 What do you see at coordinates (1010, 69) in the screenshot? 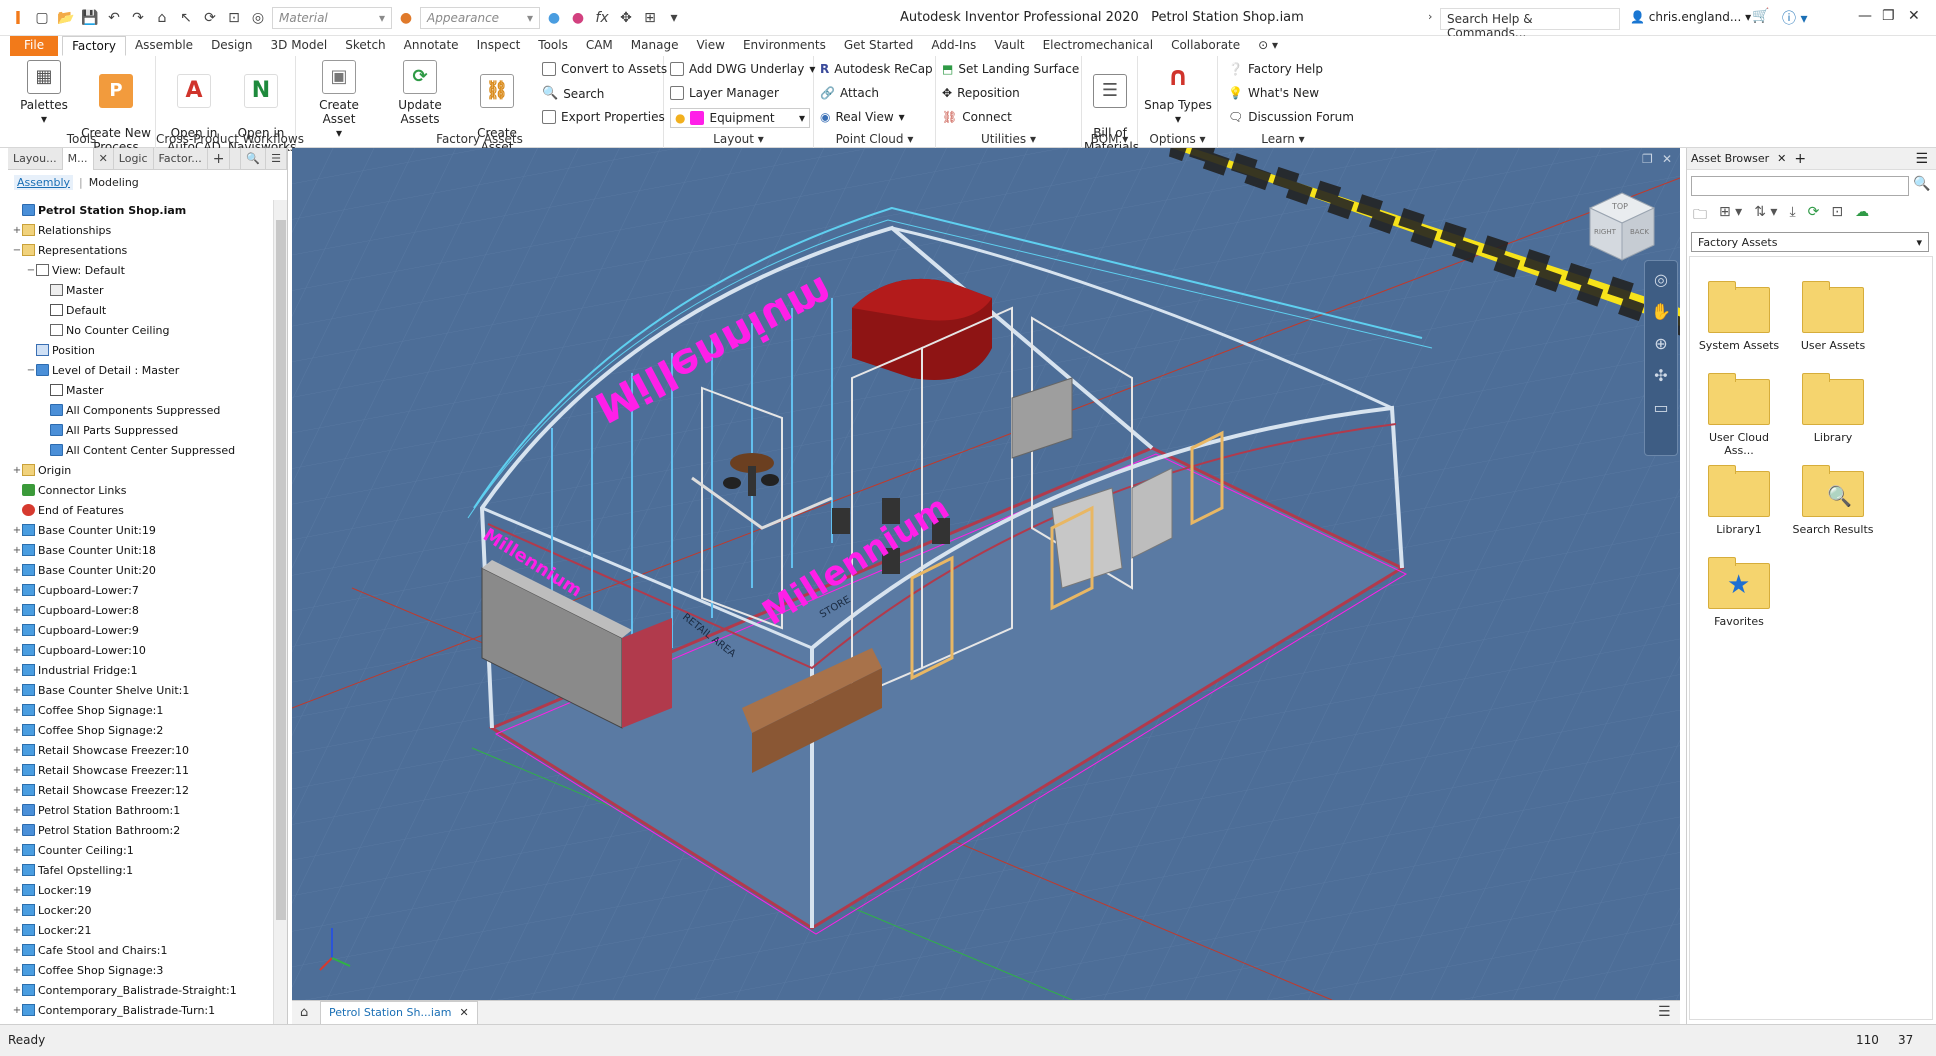
I see `set-landing-surface-button: ⬒ Set Landing Surface` at bounding box center [1010, 69].